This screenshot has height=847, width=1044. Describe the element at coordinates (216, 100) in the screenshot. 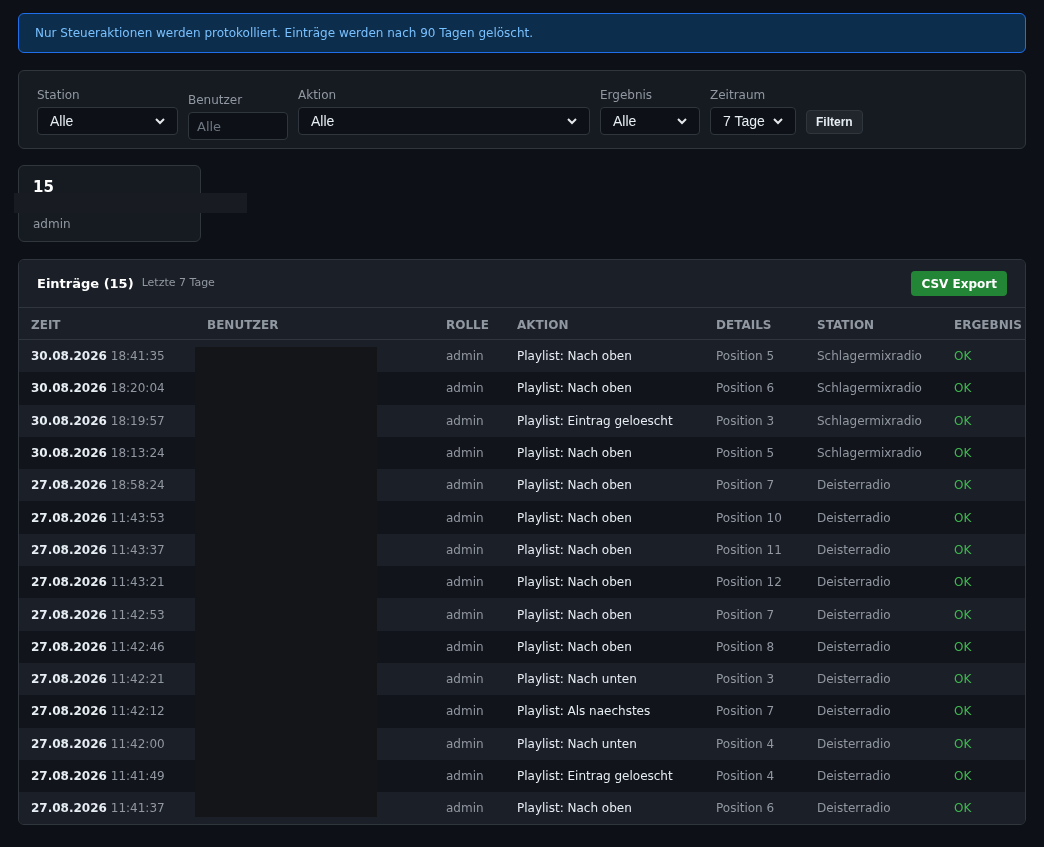

I see `field-label: Benutzer` at that location.